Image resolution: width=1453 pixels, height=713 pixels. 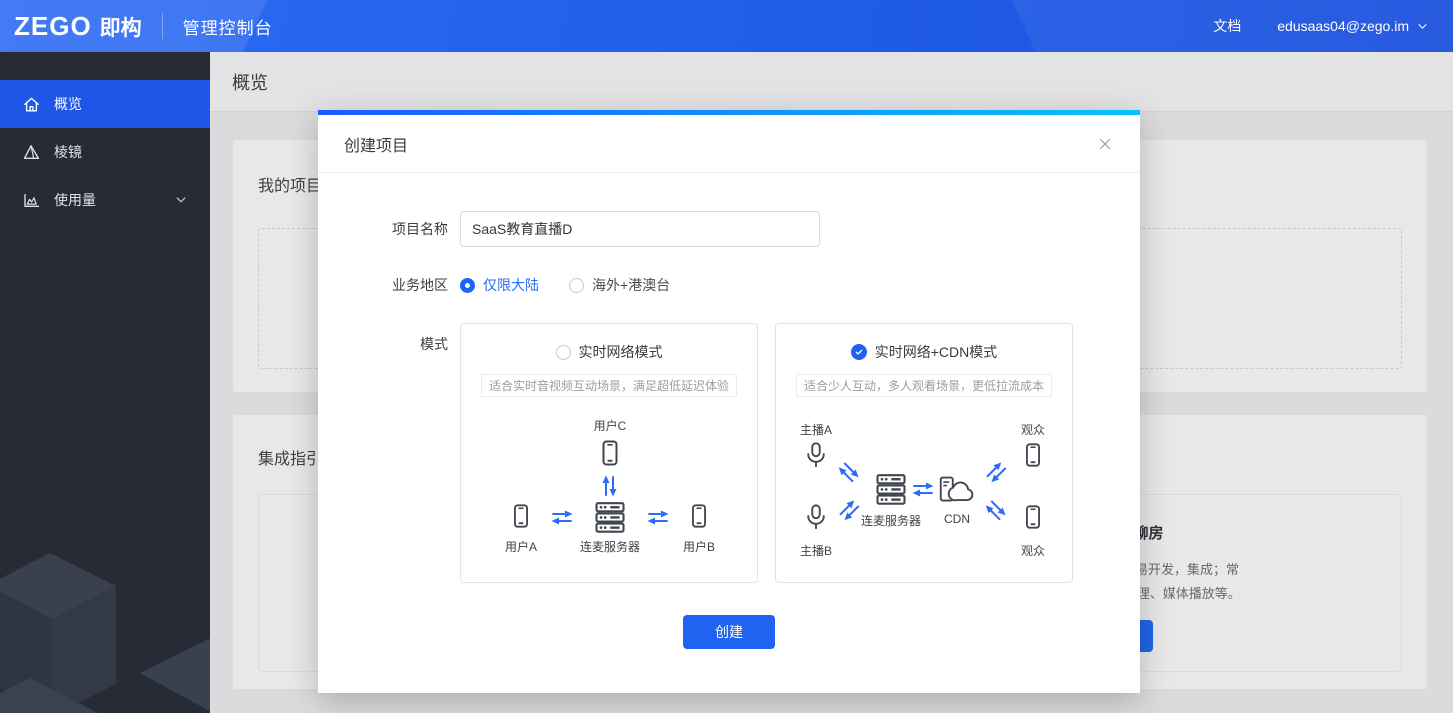 What do you see at coordinates (31, 200) in the screenshot?
I see `usage-chart-icon` at bounding box center [31, 200].